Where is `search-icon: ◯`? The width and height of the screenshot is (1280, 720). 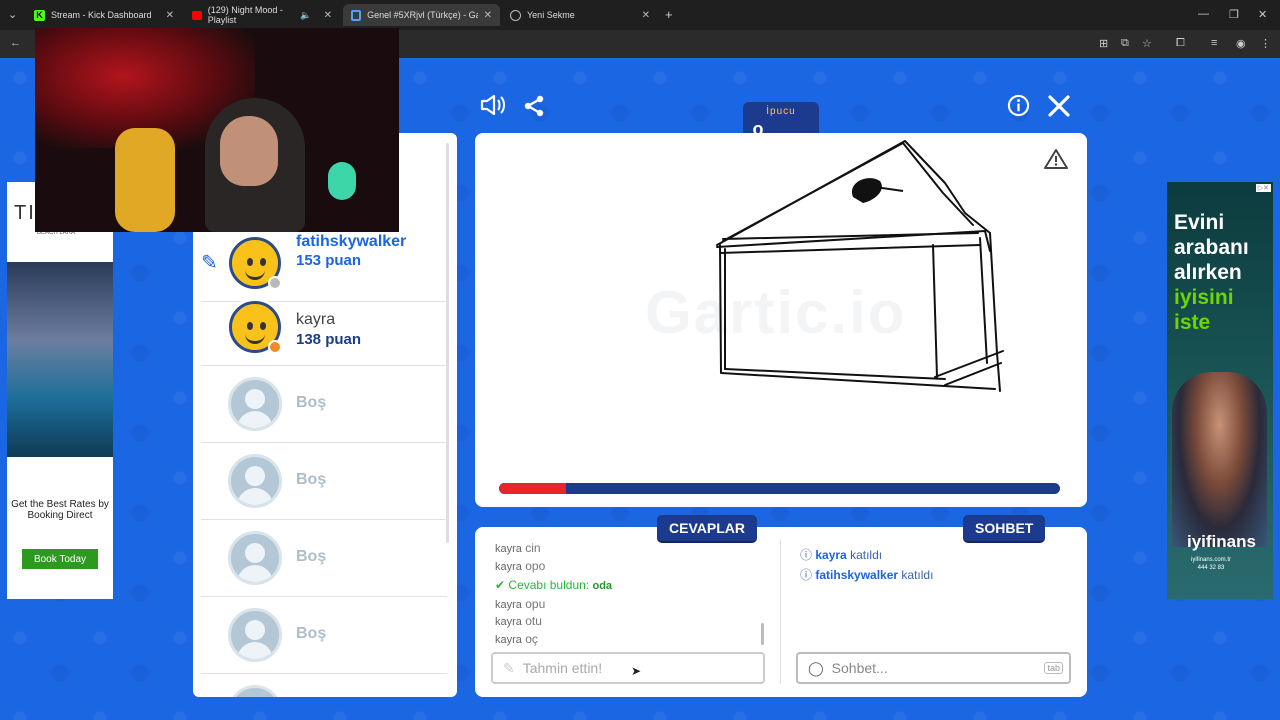
search-icon: ◯ is located at coordinates (816, 667).